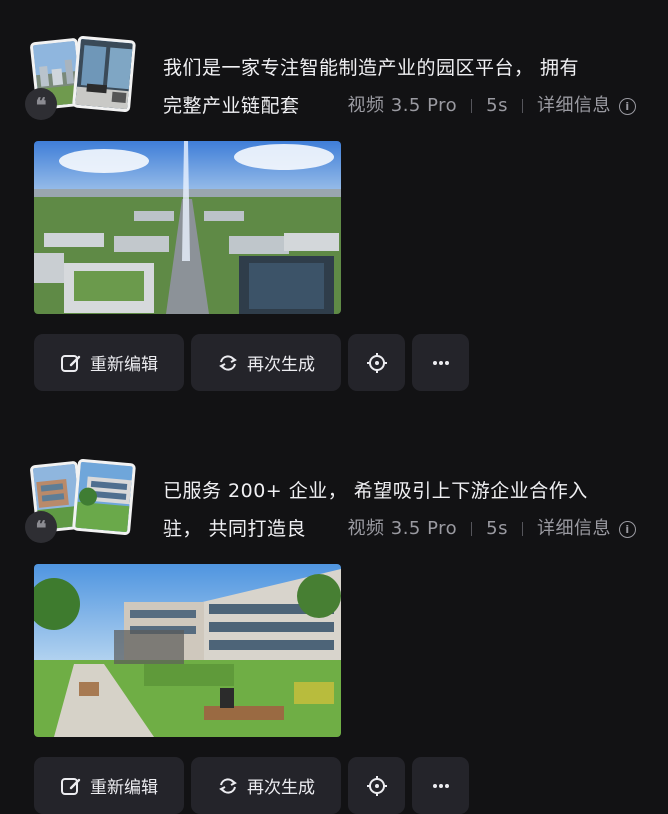 This screenshot has height=814, width=668. Describe the element at coordinates (375, 491) in the screenshot. I see `prompt-line: 已服务 200+ 企业， 希望吸引上下游企业合作入` at that location.